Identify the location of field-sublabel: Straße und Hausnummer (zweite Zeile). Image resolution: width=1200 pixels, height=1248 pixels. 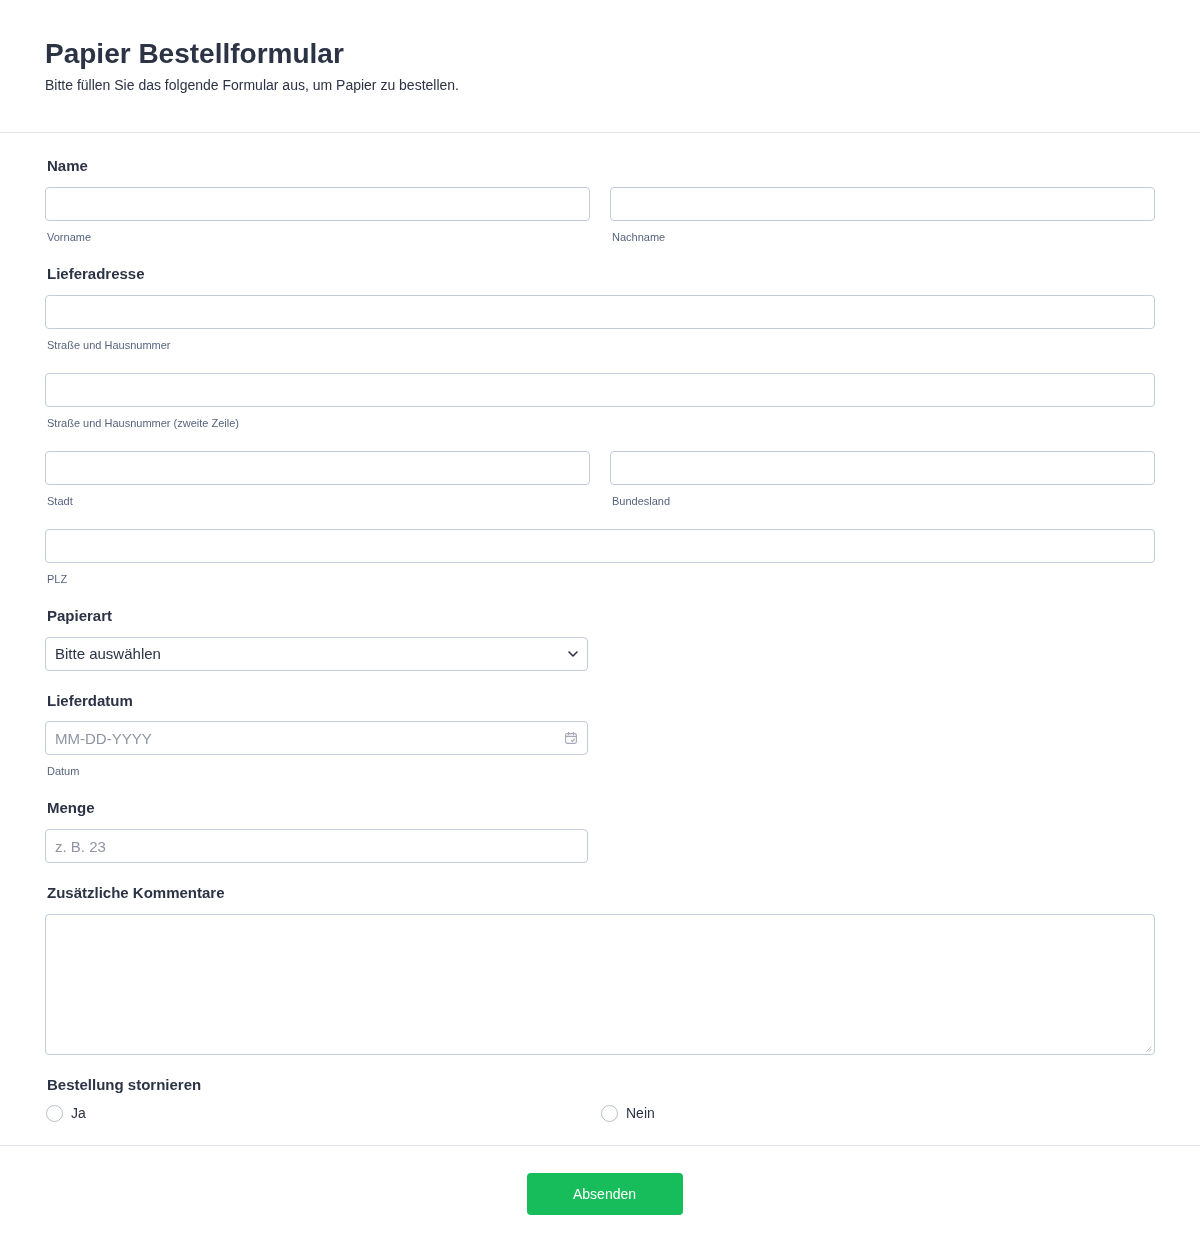
(142, 423).